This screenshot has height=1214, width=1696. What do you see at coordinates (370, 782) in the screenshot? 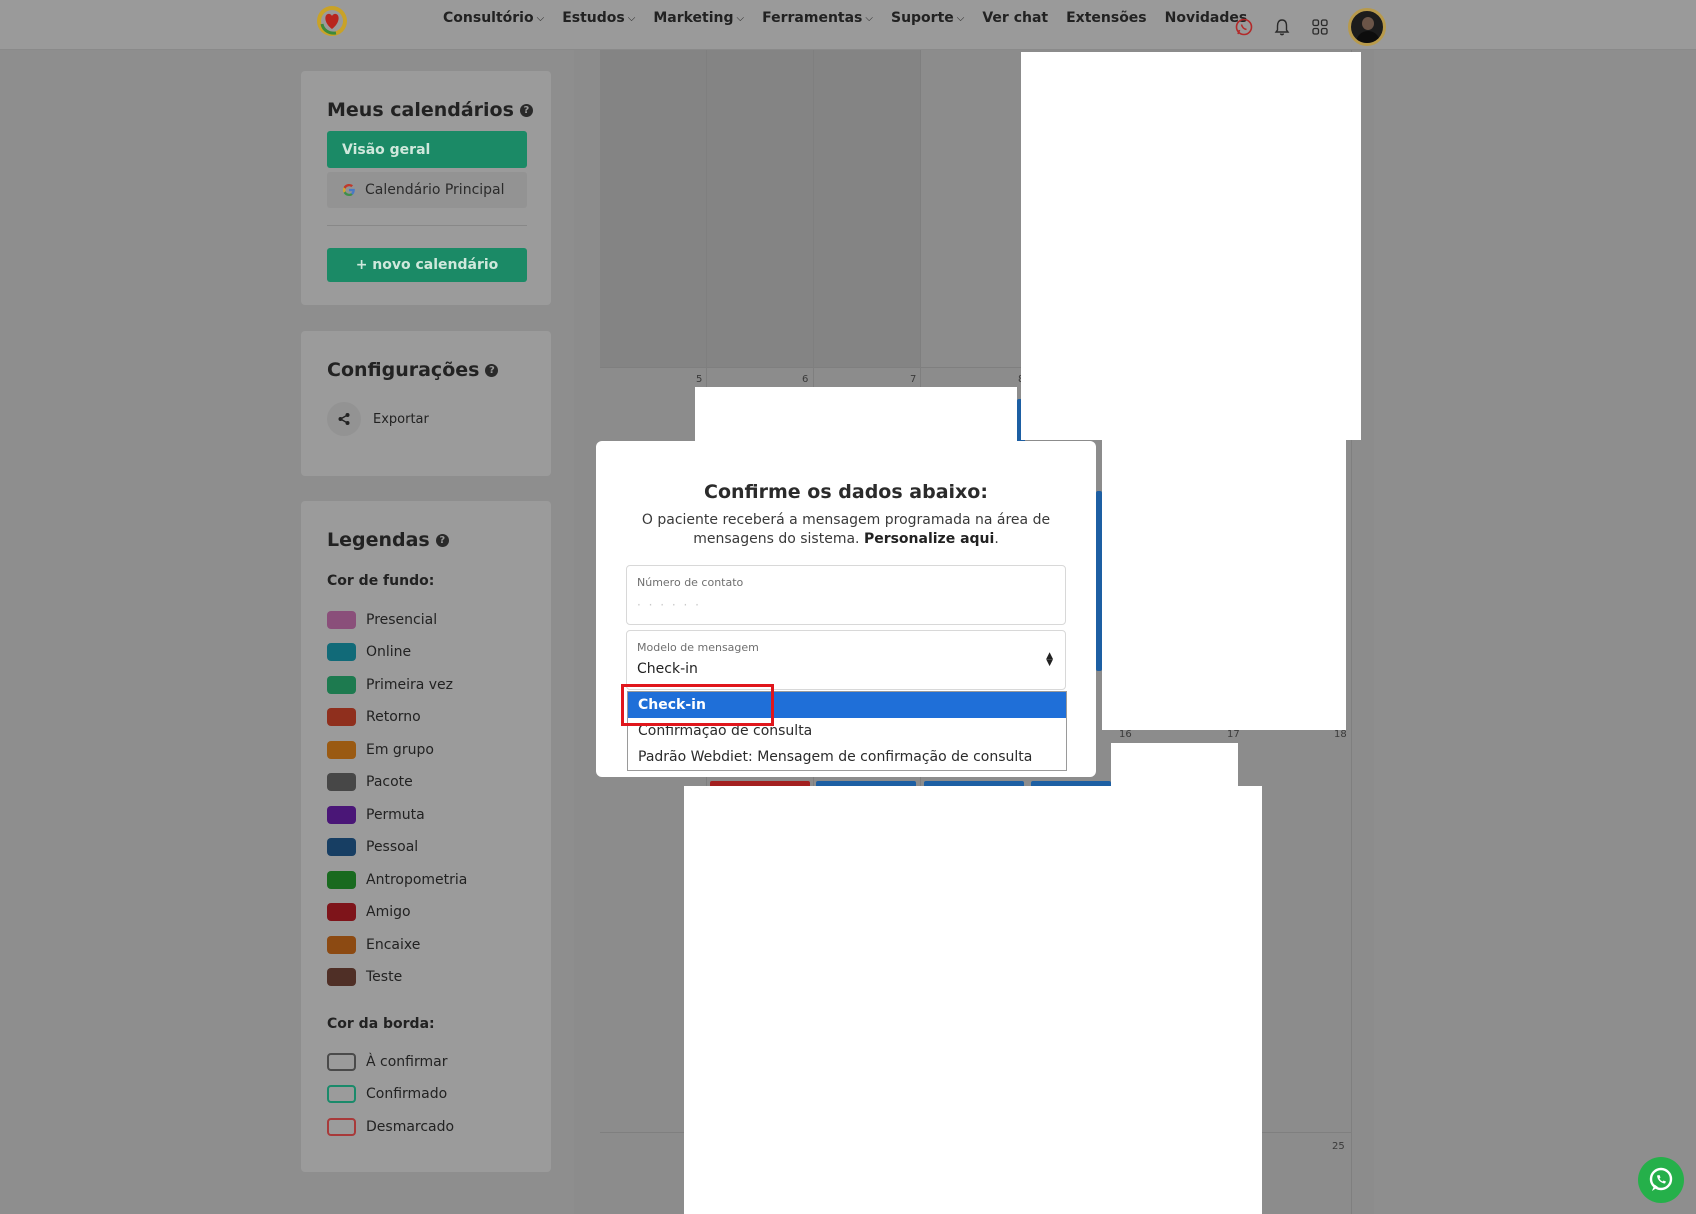
I see `legend-item-pacote: Pacote` at bounding box center [370, 782].